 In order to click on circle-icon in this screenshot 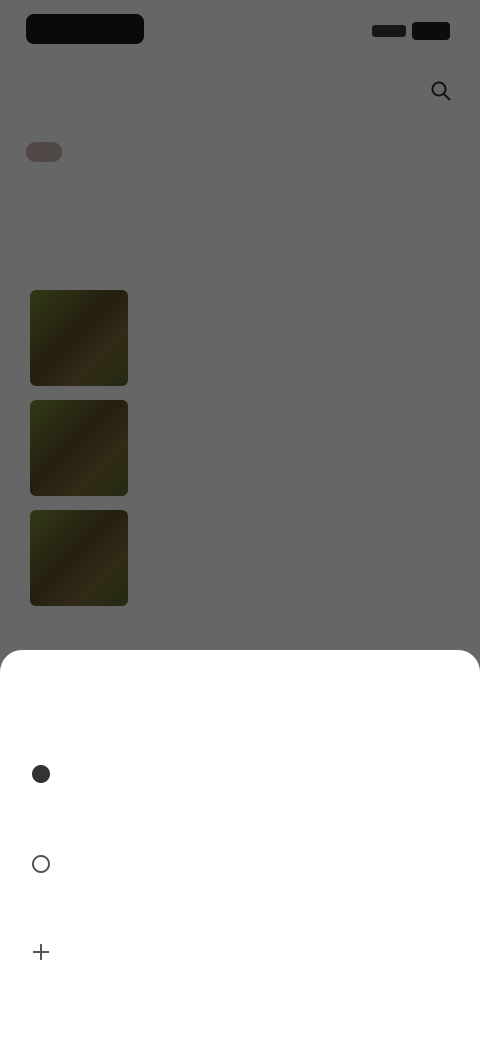, I will do `click(41, 774)`.